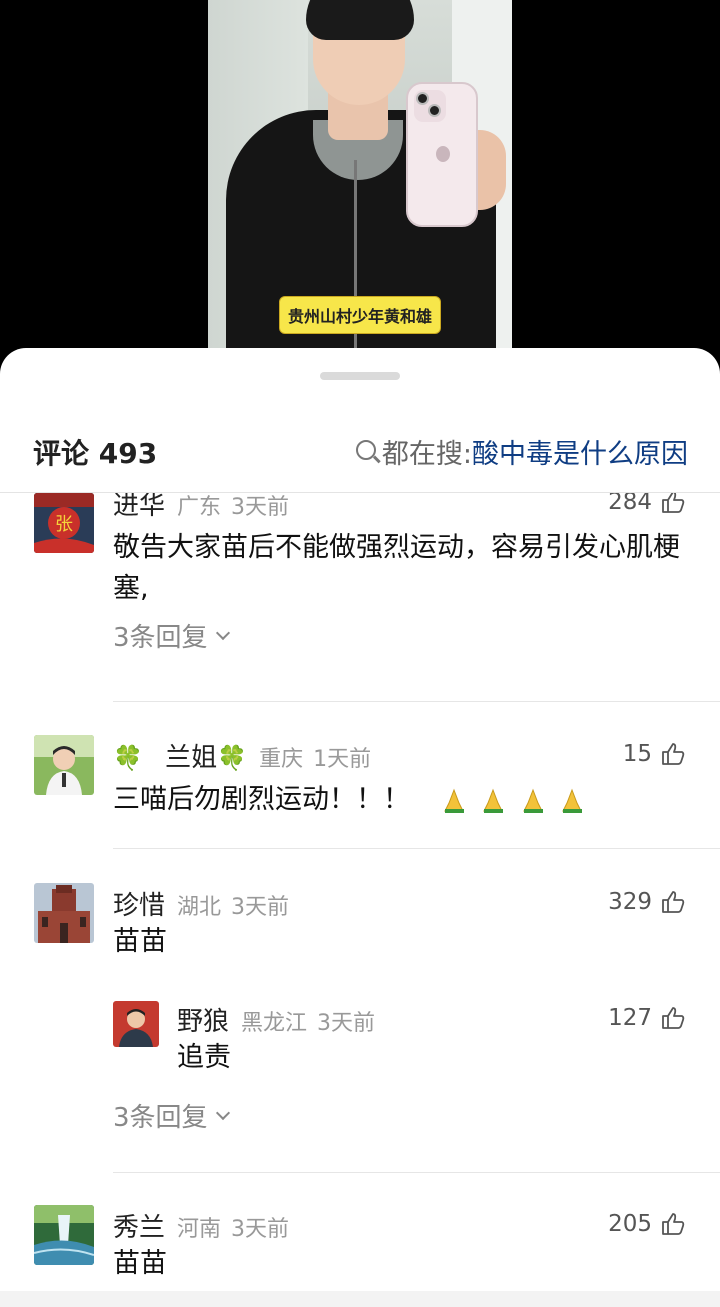 The width and height of the screenshot is (720, 1307). I want to click on like-count: 127, so click(630, 1018).